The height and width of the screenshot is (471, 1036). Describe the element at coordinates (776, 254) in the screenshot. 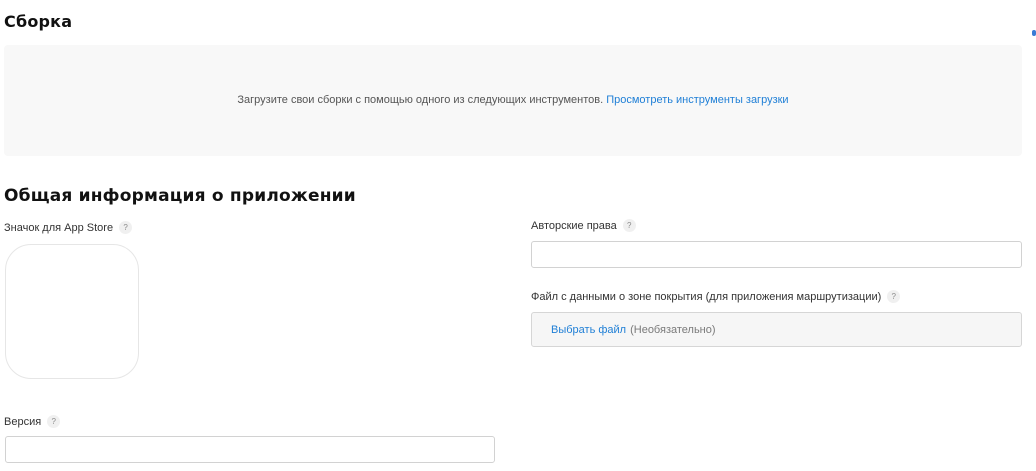

I see `copyright-input` at that location.